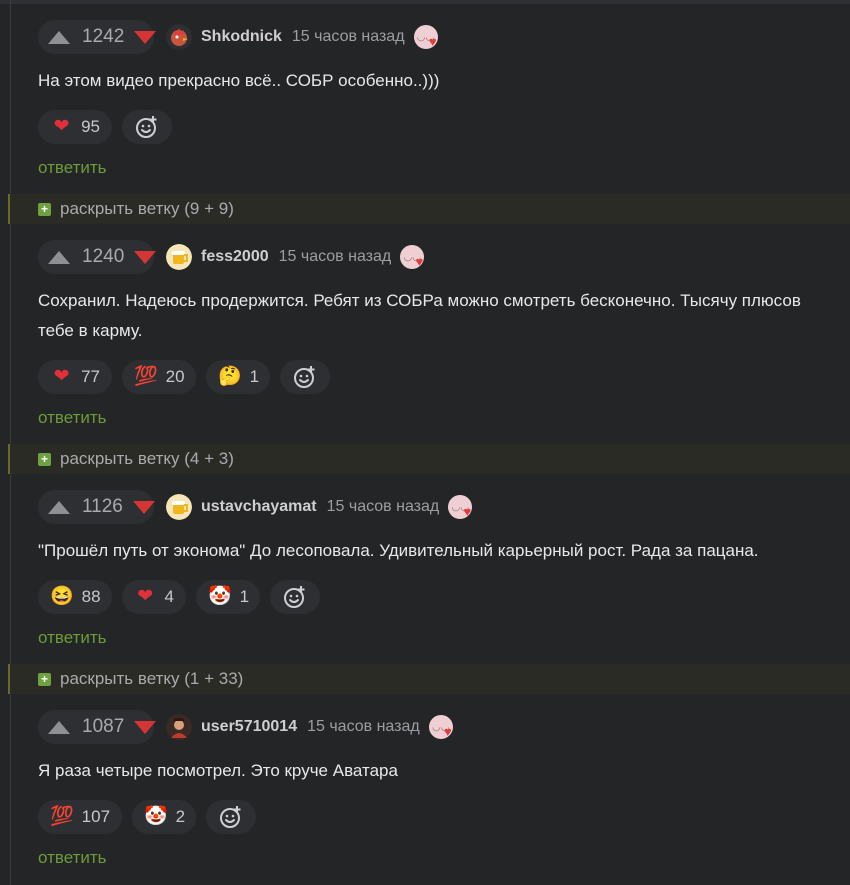 This screenshot has height=885, width=850. What do you see at coordinates (102, 506) in the screenshot?
I see `rating-count: 1126` at bounding box center [102, 506].